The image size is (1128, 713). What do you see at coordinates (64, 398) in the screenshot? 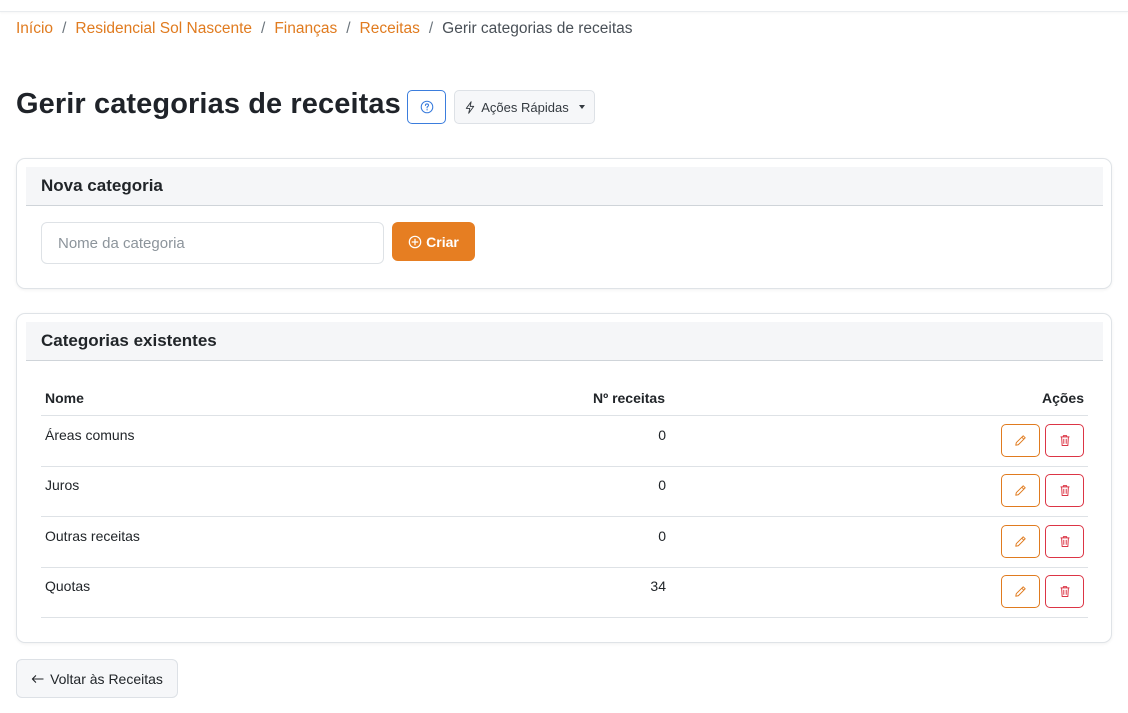
I see `column-header-name: Nome` at bounding box center [64, 398].